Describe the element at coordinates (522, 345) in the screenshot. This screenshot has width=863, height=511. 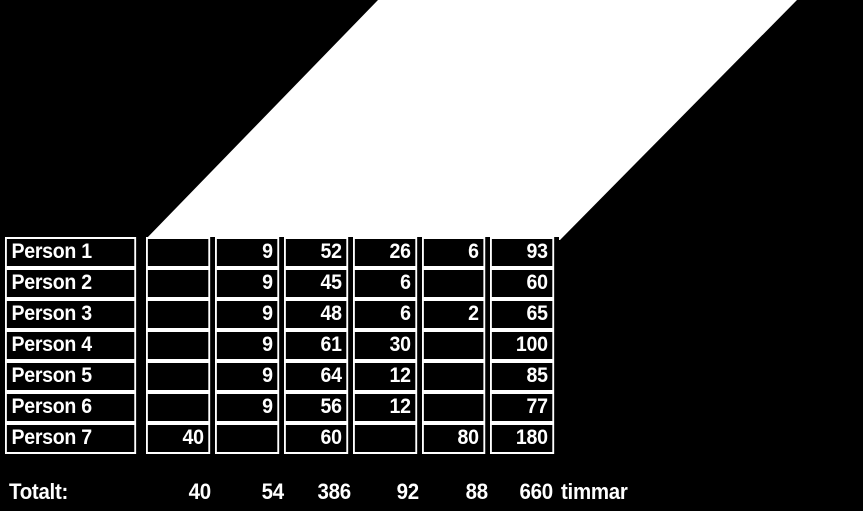
I see `cell-total: 100` at that location.